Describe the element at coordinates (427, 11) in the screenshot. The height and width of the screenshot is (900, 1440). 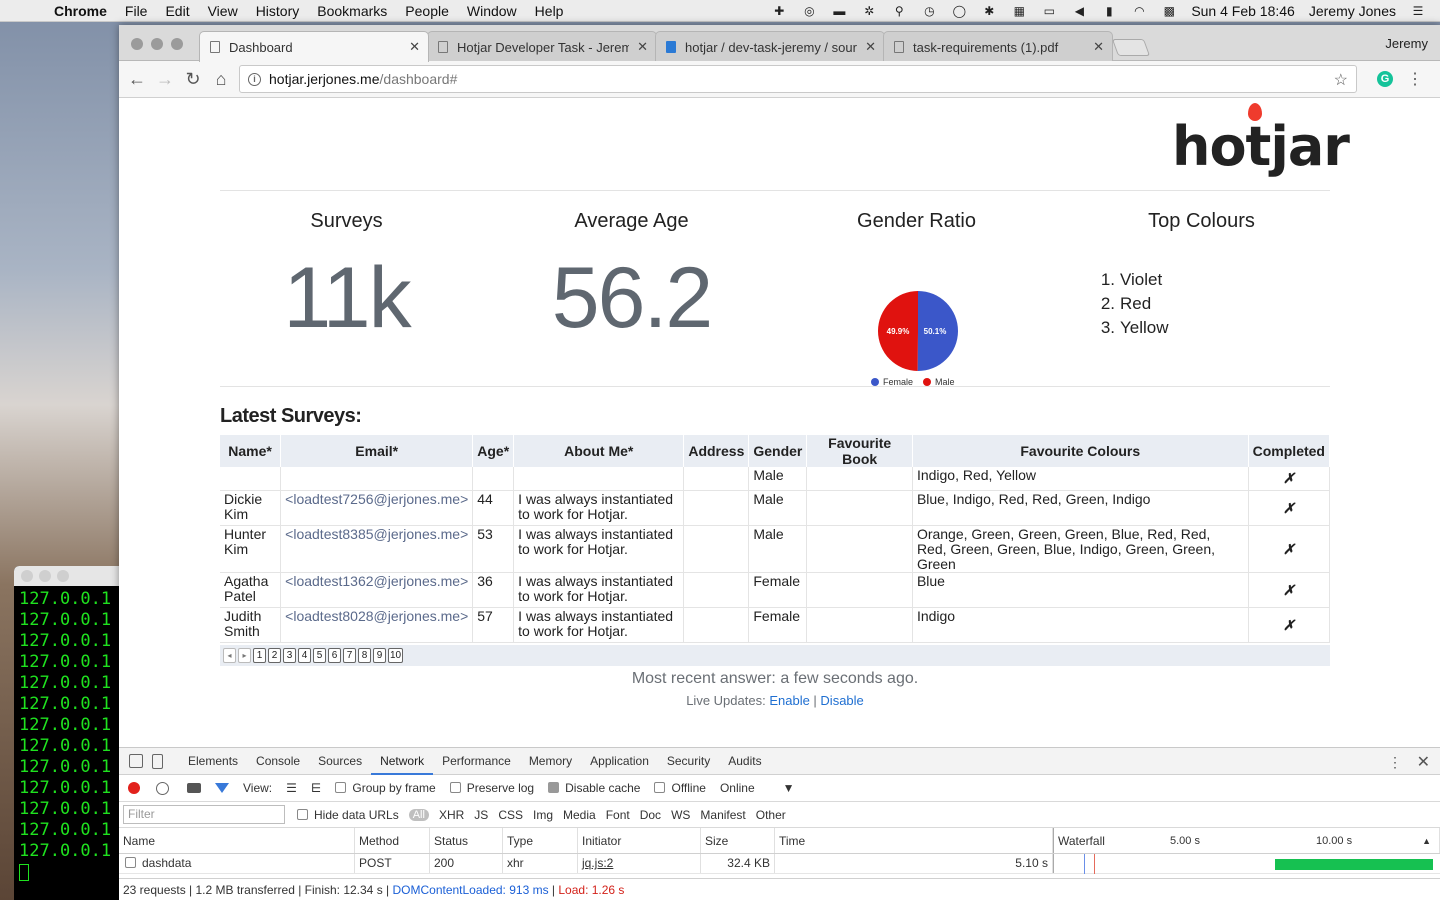
I see `menu-people: People` at that location.